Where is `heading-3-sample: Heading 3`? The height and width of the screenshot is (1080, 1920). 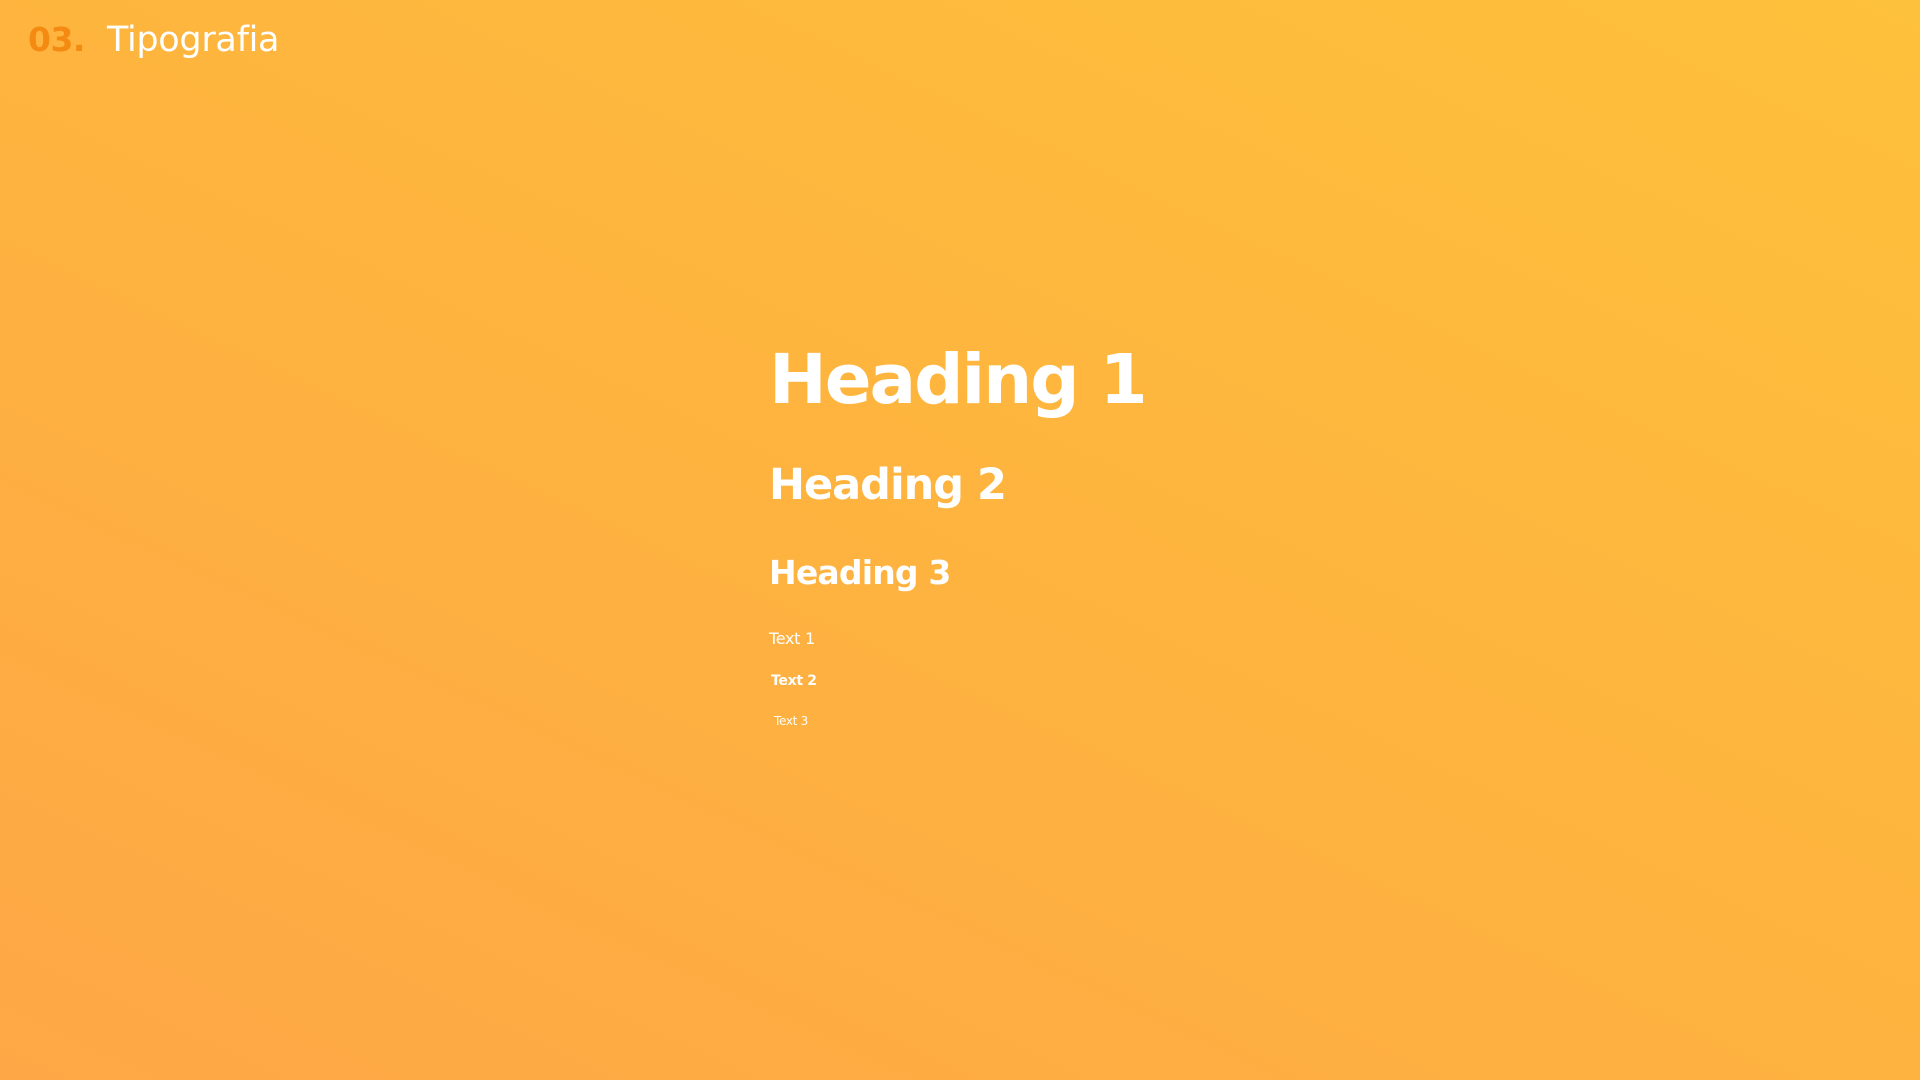
heading-3-sample: Heading 3 is located at coordinates (860, 572).